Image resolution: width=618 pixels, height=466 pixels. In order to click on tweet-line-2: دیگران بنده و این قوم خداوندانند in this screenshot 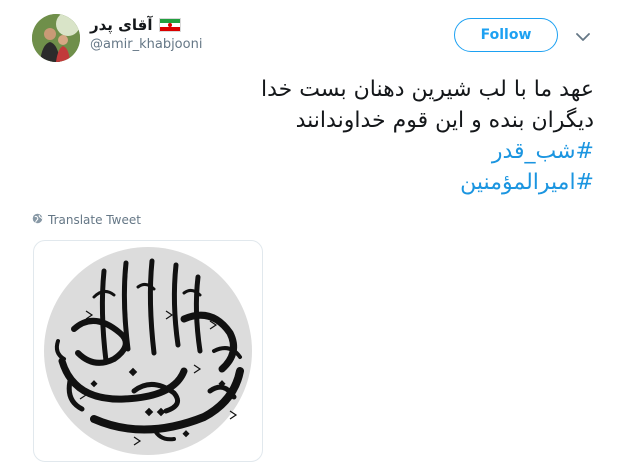, I will do `click(444, 120)`.